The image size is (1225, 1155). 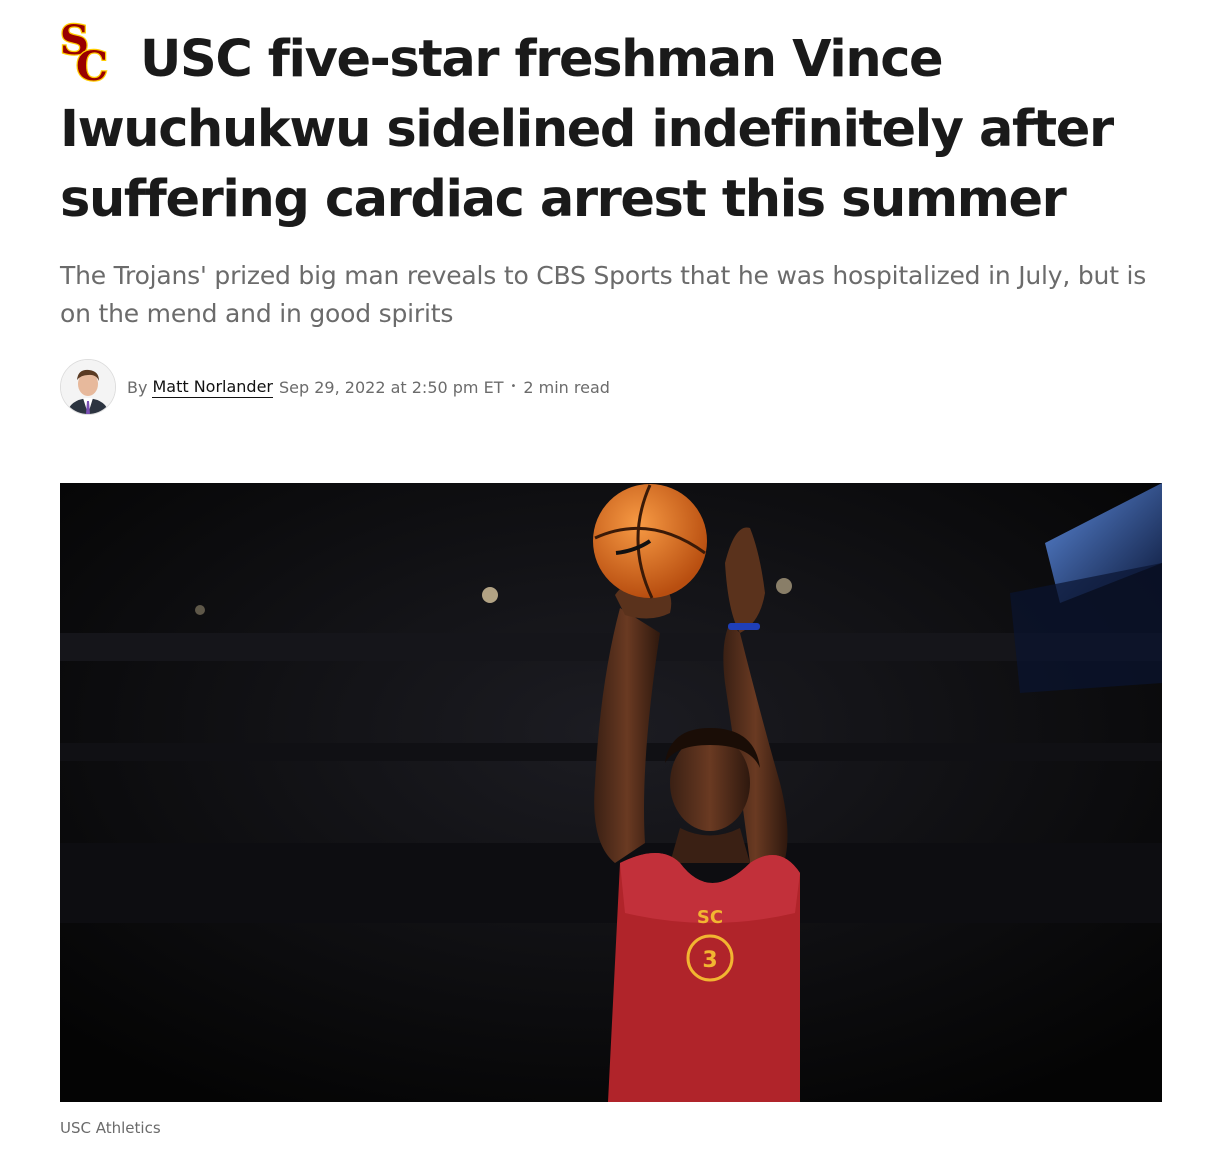 I want to click on read-time: 2 min read, so click(x=566, y=387).